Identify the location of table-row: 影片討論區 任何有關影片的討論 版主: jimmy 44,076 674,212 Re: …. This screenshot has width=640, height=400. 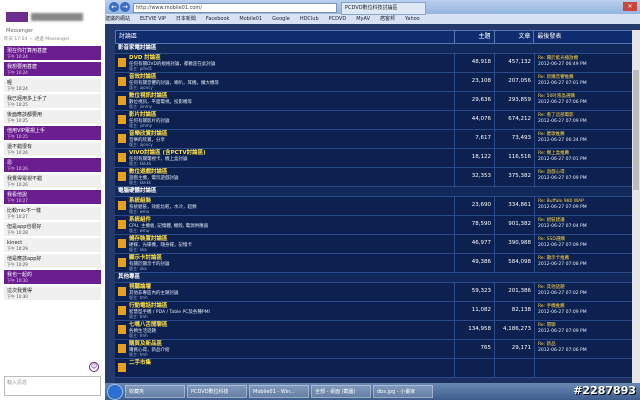
(375, 120).